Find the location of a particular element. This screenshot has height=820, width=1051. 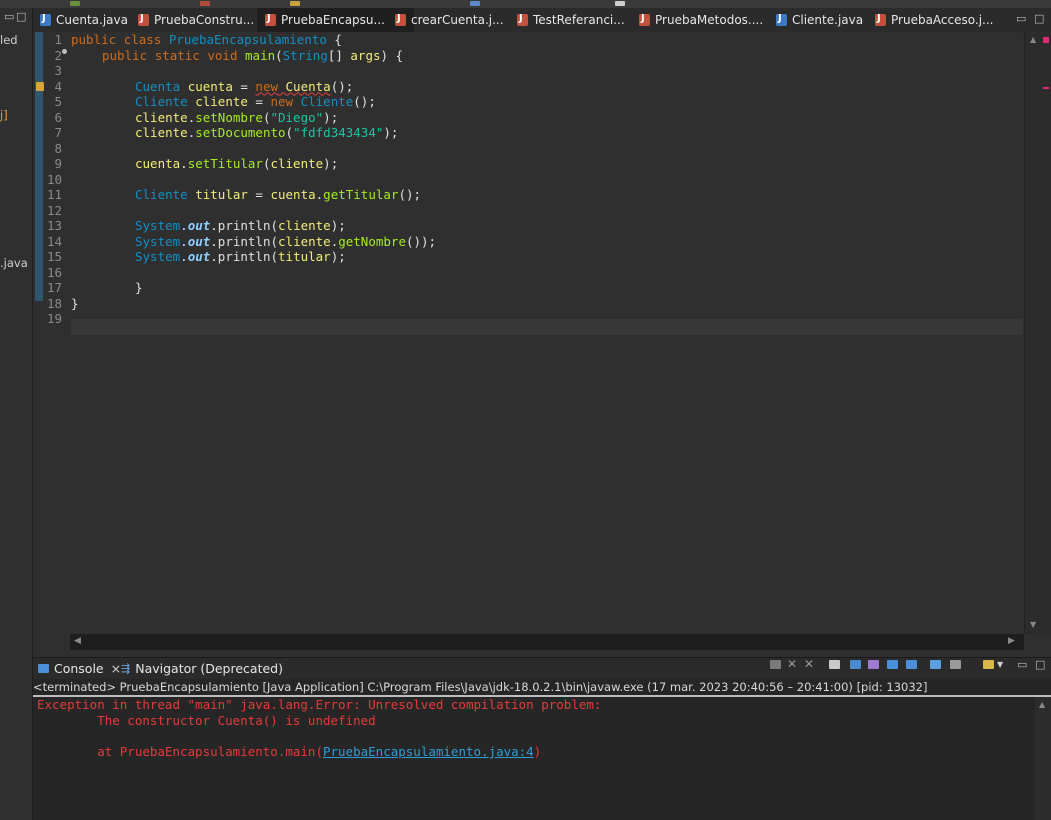

terminate-icon is located at coordinates (775, 664).